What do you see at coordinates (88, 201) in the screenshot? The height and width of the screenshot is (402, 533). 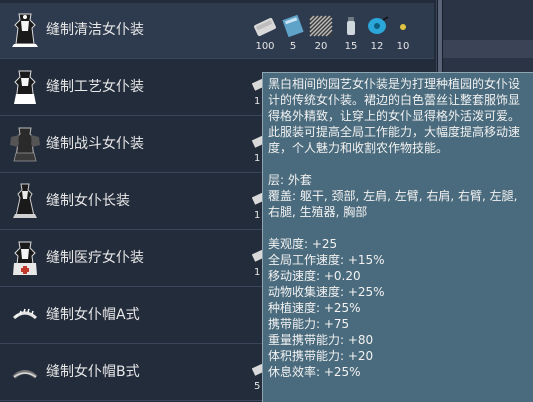 I see `recipe-label: 缝制女仆长装` at bounding box center [88, 201].